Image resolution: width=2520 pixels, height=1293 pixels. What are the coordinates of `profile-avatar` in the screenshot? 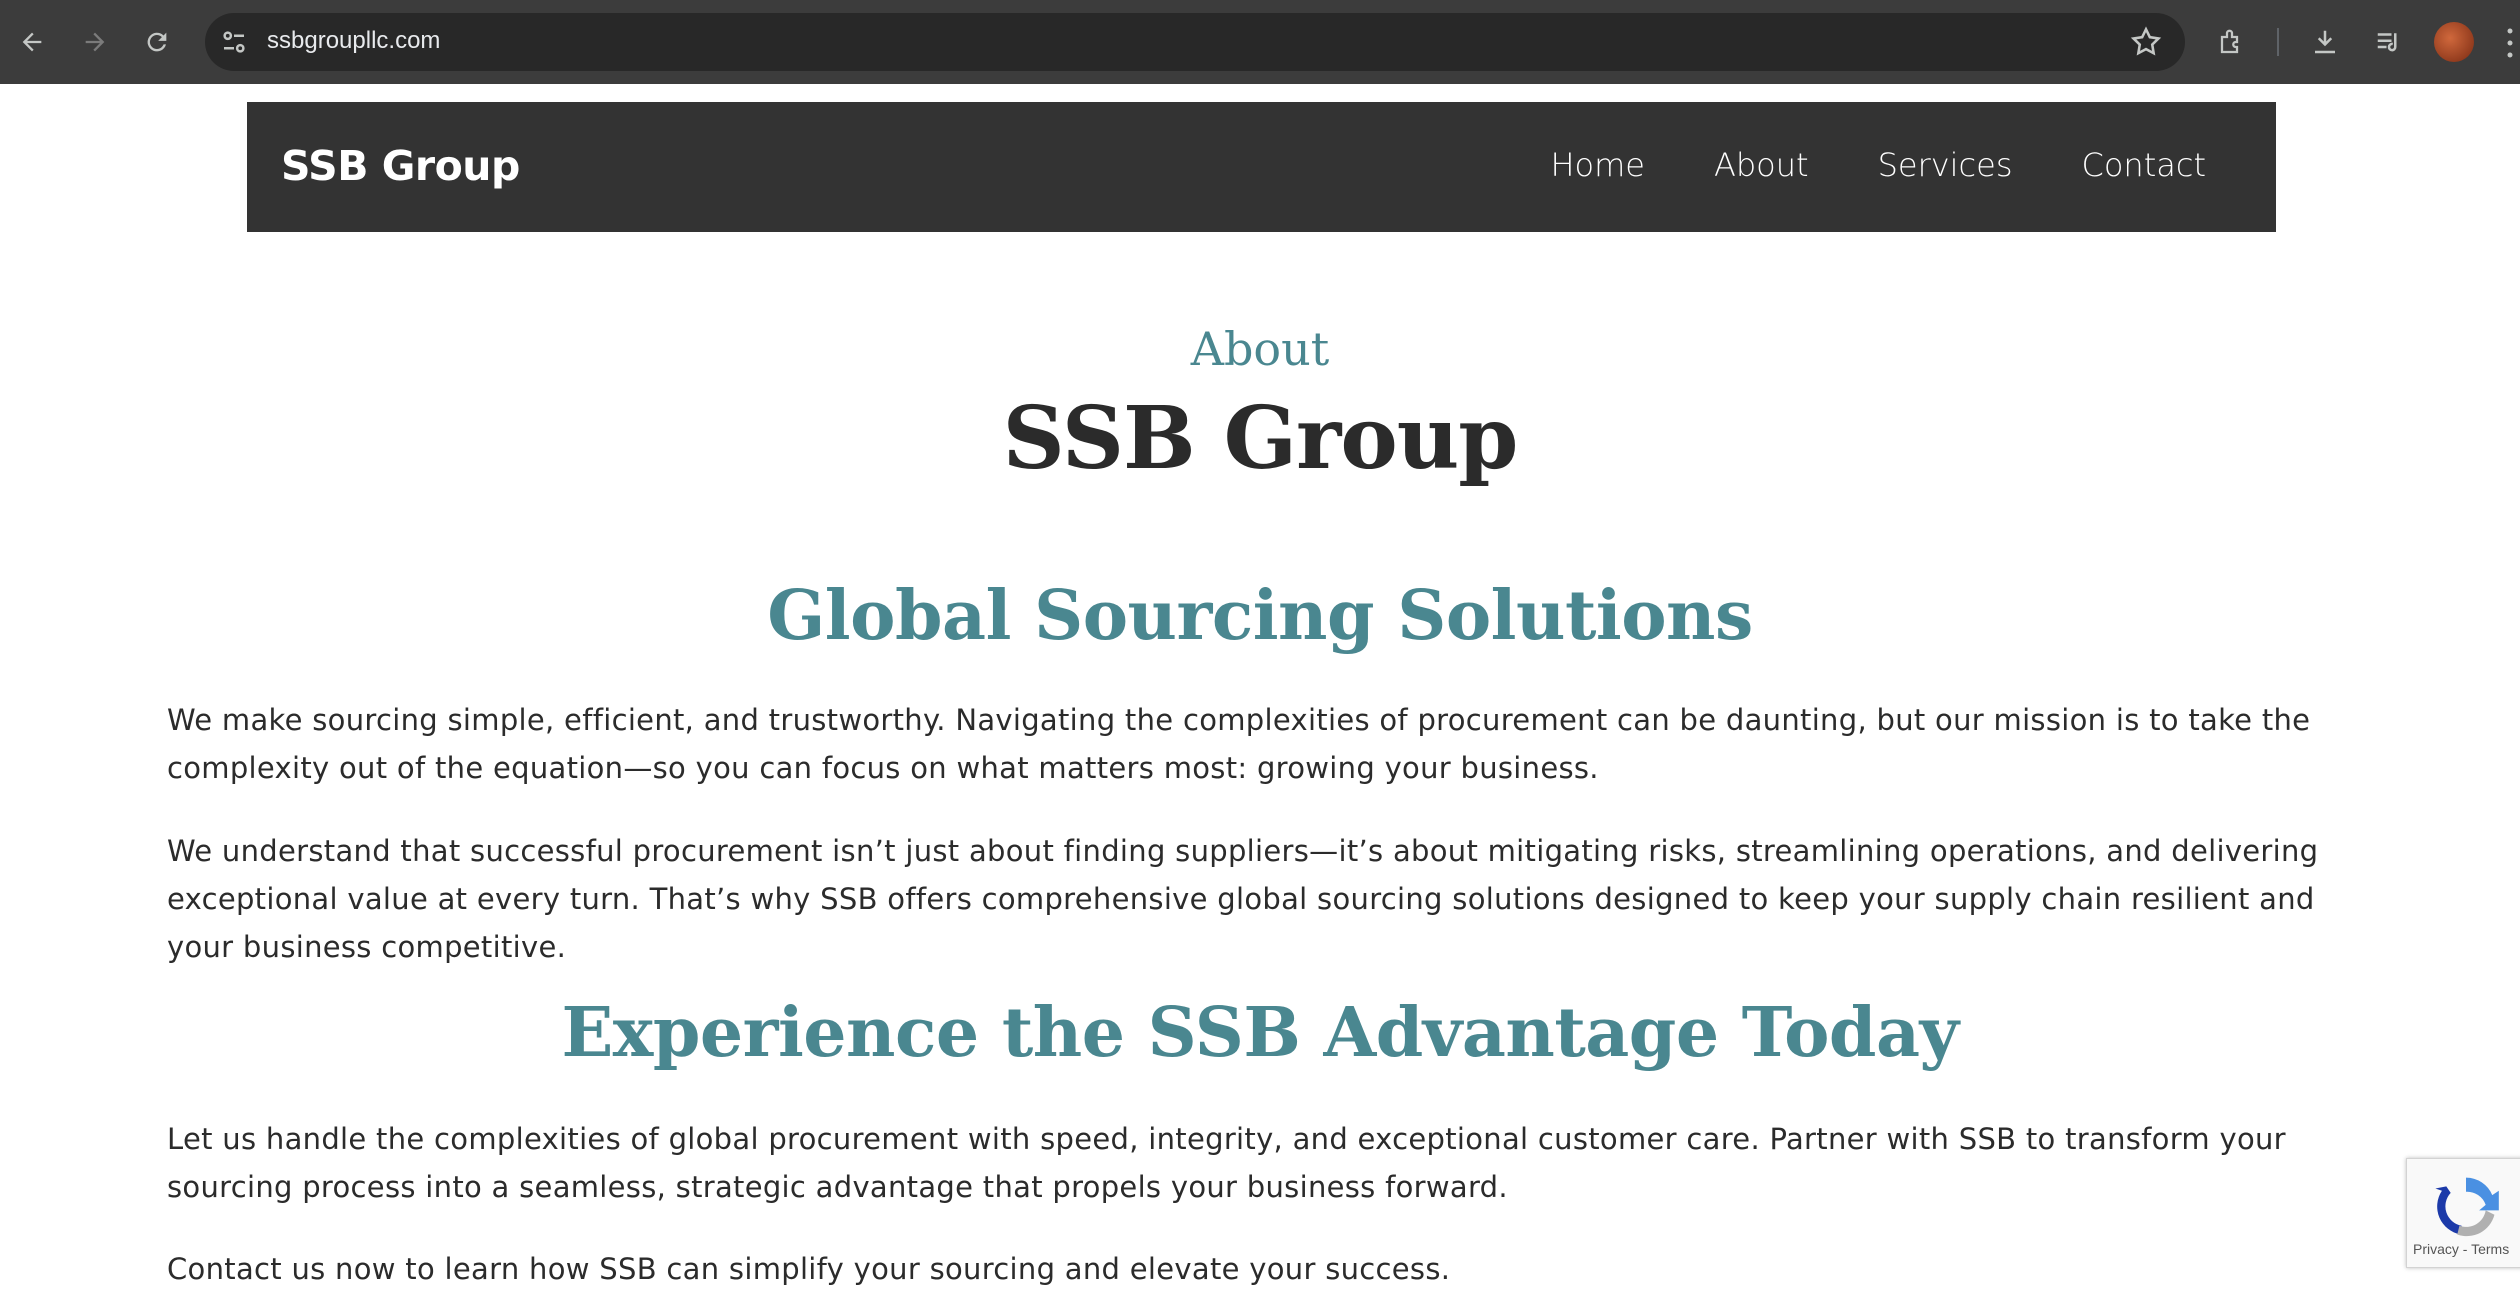 It's located at (2454, 42).